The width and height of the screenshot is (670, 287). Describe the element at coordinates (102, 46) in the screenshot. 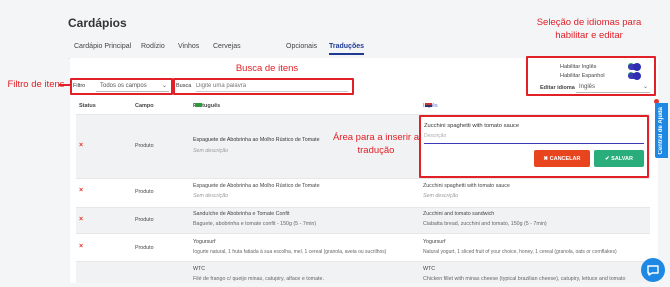

I see `tab-cardapio-principal: Cardápio Principal` at that location.